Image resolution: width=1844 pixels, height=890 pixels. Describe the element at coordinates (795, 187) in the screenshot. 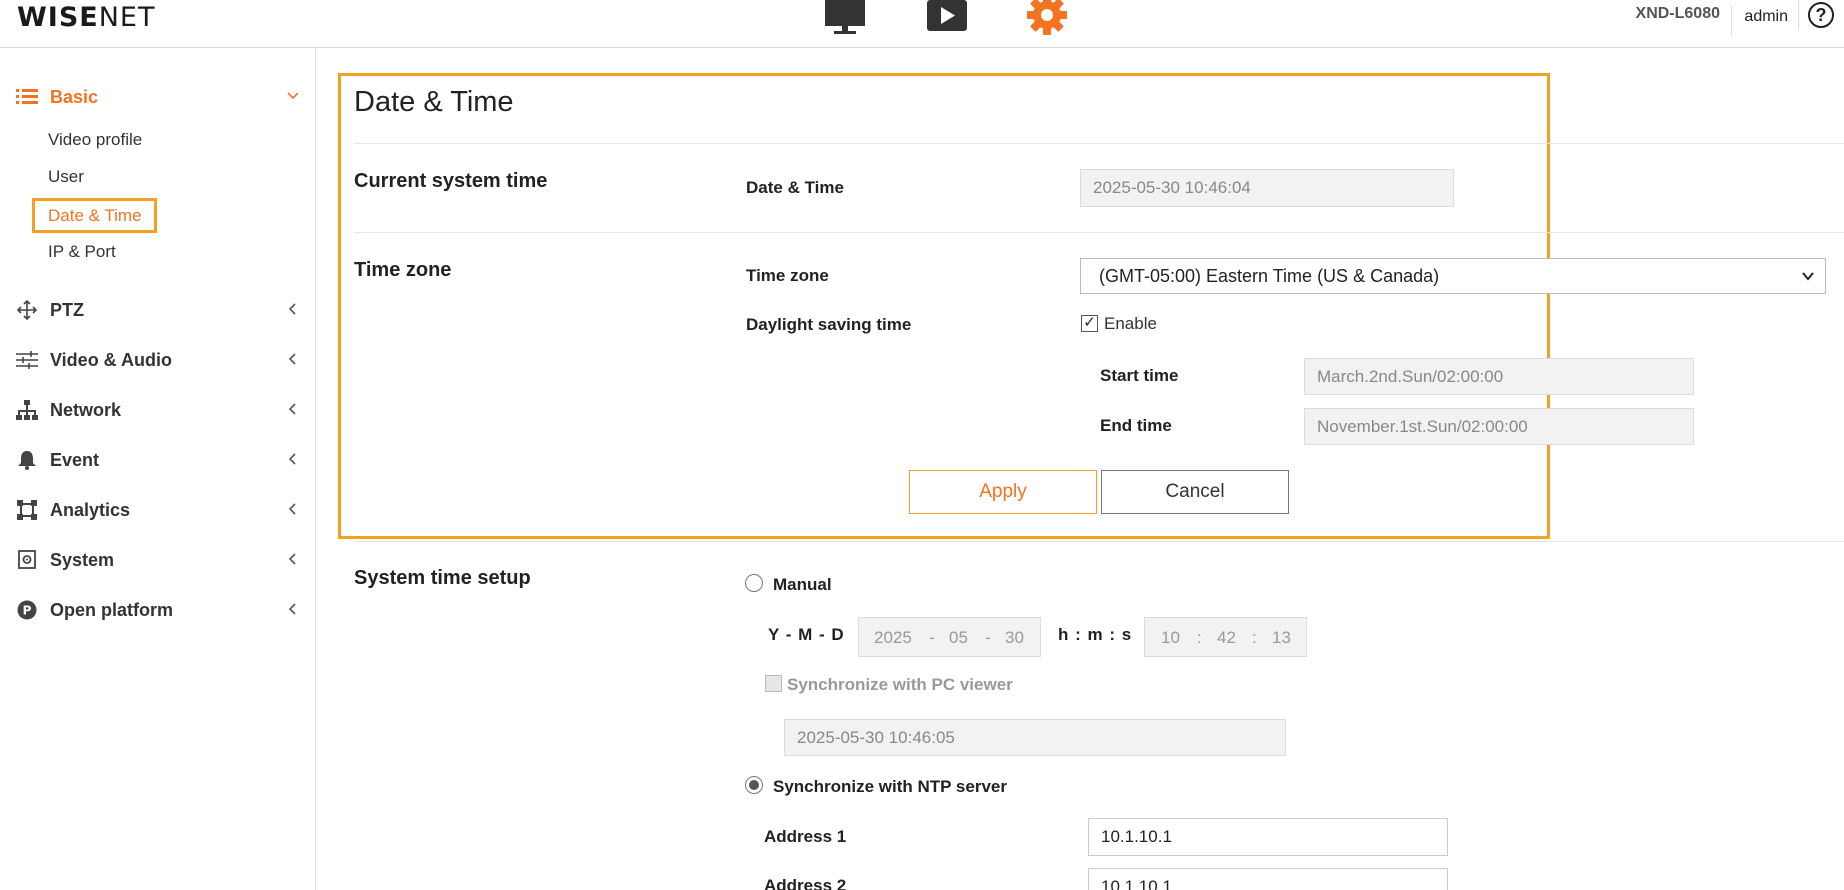

I see `current-datetime-label: Date & Time` at that location.